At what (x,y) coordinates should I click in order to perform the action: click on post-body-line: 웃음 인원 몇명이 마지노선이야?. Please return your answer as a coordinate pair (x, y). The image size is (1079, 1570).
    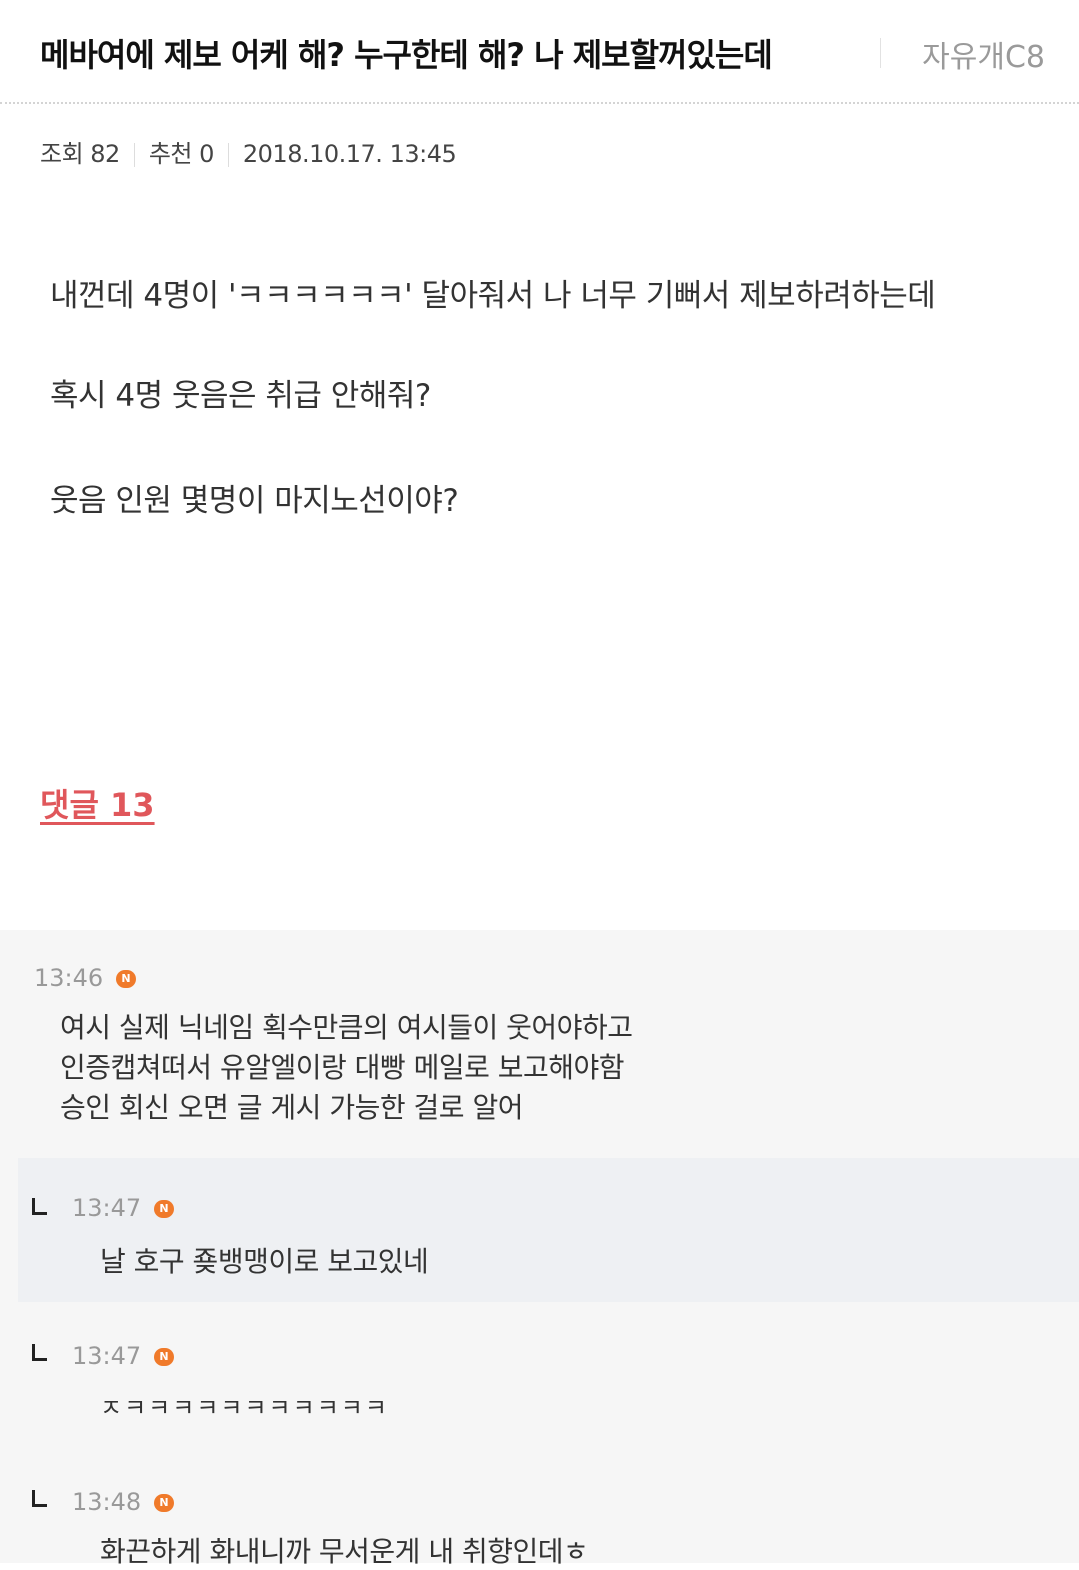
    Looking at the image, I should click on (254, 501).